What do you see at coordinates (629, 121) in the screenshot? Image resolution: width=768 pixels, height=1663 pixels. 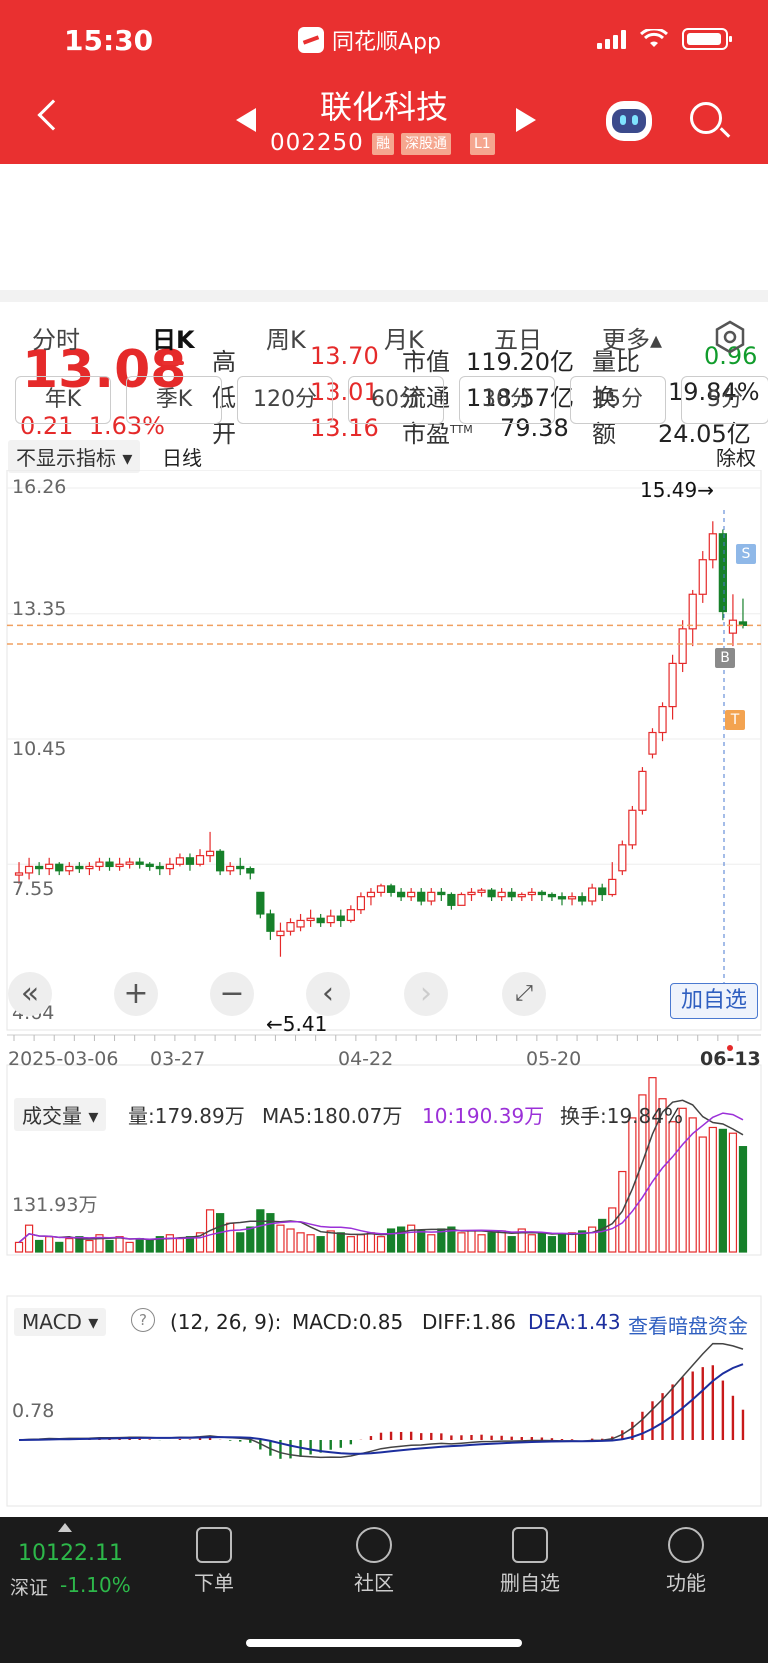 I see `robot-assistant-icon` at bounding box center [629, 121].